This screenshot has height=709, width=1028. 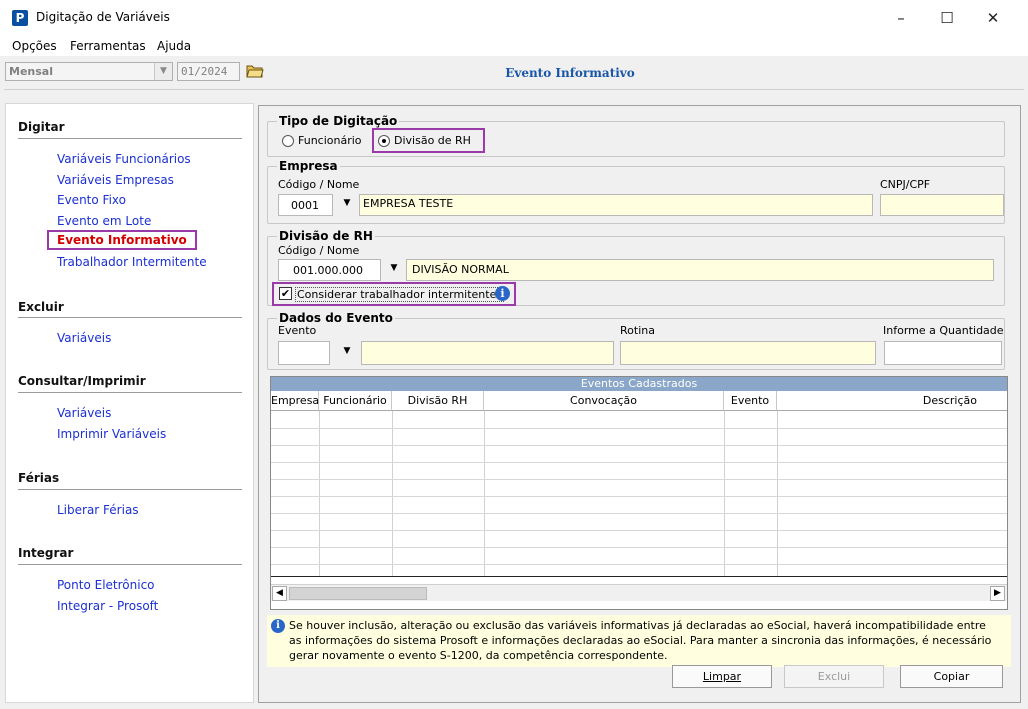 What do you see at coordinates (122, 240) in the screenshot?
I see `nav-evento-informativo: Evento Informativo` at bounding box center [122, 240].